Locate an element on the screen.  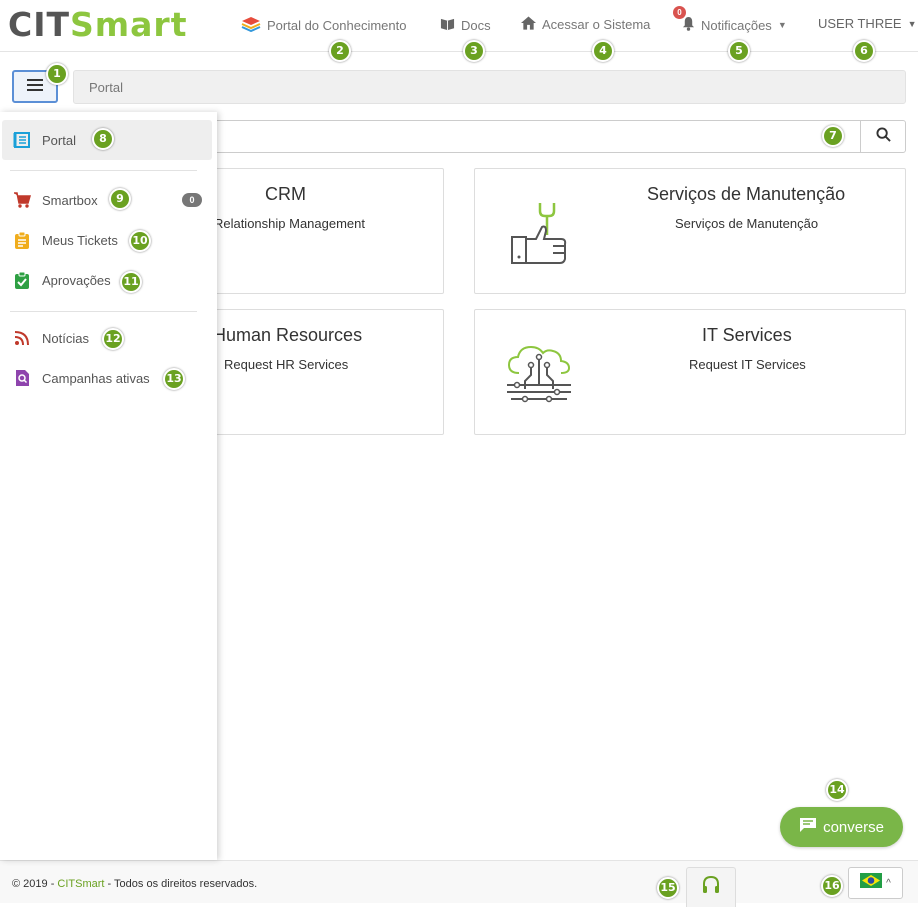
step-marker-7: 7 is located at coordinates (833, 136).